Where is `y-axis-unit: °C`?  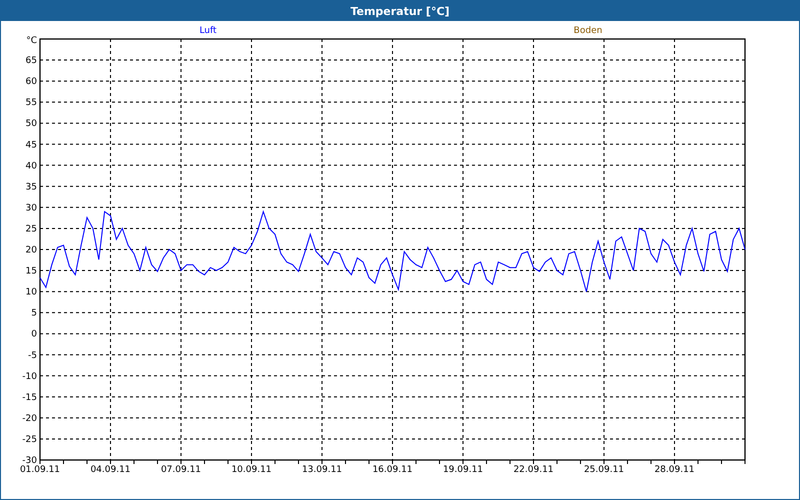
y-axis-unit: °C is located at coordinates (31, 41).